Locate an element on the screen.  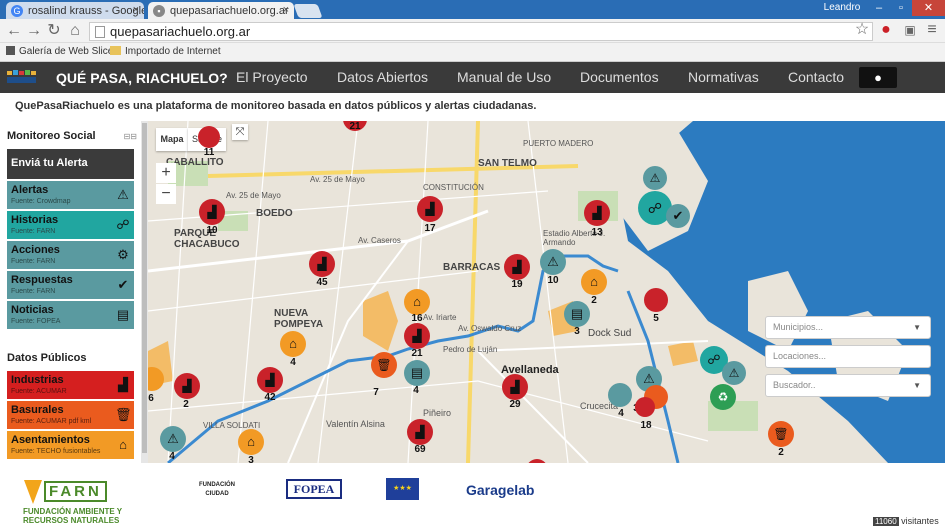
chevron-down-icon: ▼ is located at coordinates (917, 327).